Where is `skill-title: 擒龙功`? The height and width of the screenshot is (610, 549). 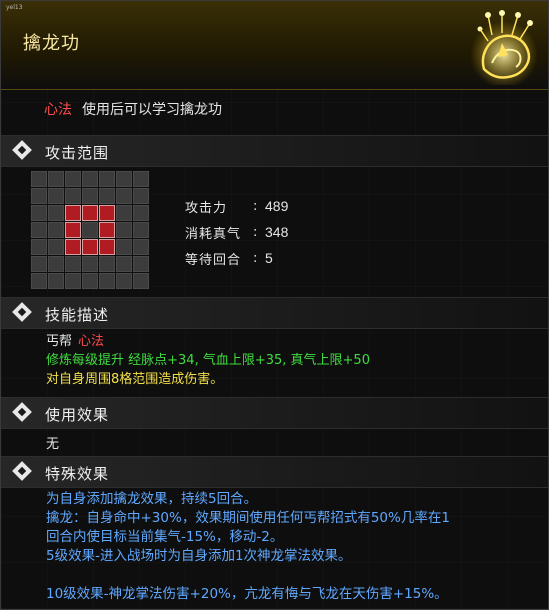 skill-title: 擒龙功 is located at coordinates (51, 43).